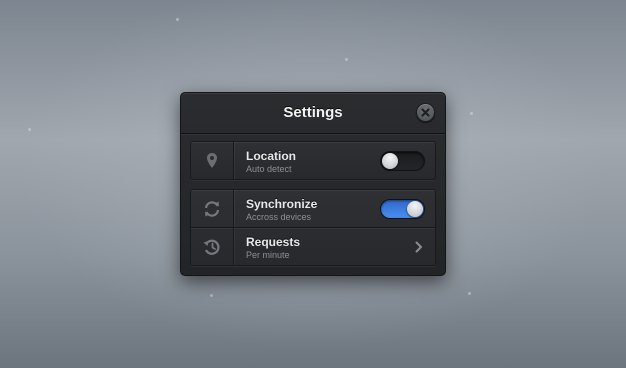 The image size is (626, 368). Describe the element at coordinates (418, 247) in the screenshot. I see `chevron-right-icon` at that location.